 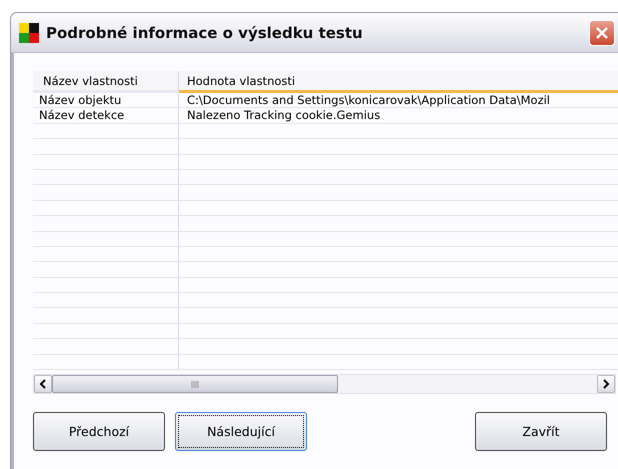 What do you see at coordinates (541, 432) in the screenshot?
I see `dialog-button: Zavřít` at bounding box center [541, 432].